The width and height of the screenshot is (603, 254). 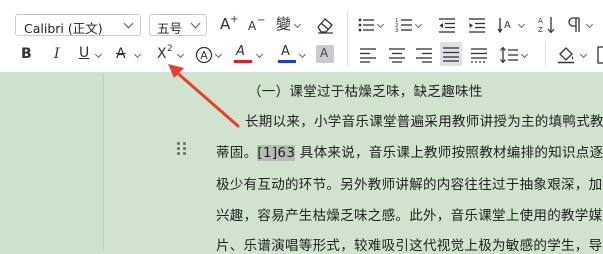 What do you see at coordinates (121, 54) in the screenshot?
I see `strikethrough-icon: A` at bounding box center [121, 54].